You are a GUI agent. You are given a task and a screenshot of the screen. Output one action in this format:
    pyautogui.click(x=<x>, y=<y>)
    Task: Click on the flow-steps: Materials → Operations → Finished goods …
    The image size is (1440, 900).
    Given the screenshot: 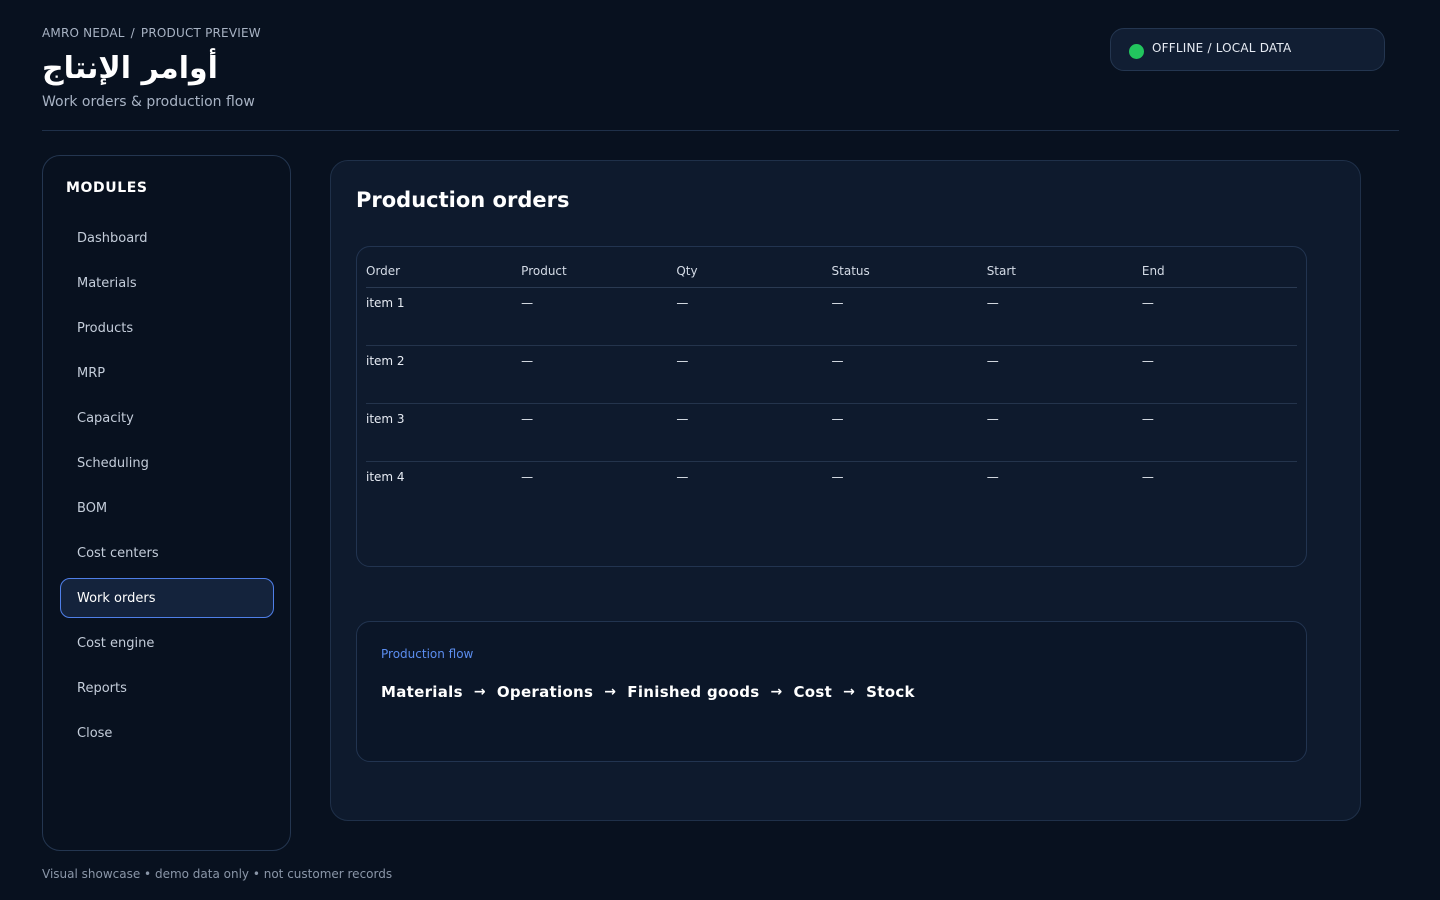 What is the action you would take?
    pyautogui.click(x=648, y=692)
    